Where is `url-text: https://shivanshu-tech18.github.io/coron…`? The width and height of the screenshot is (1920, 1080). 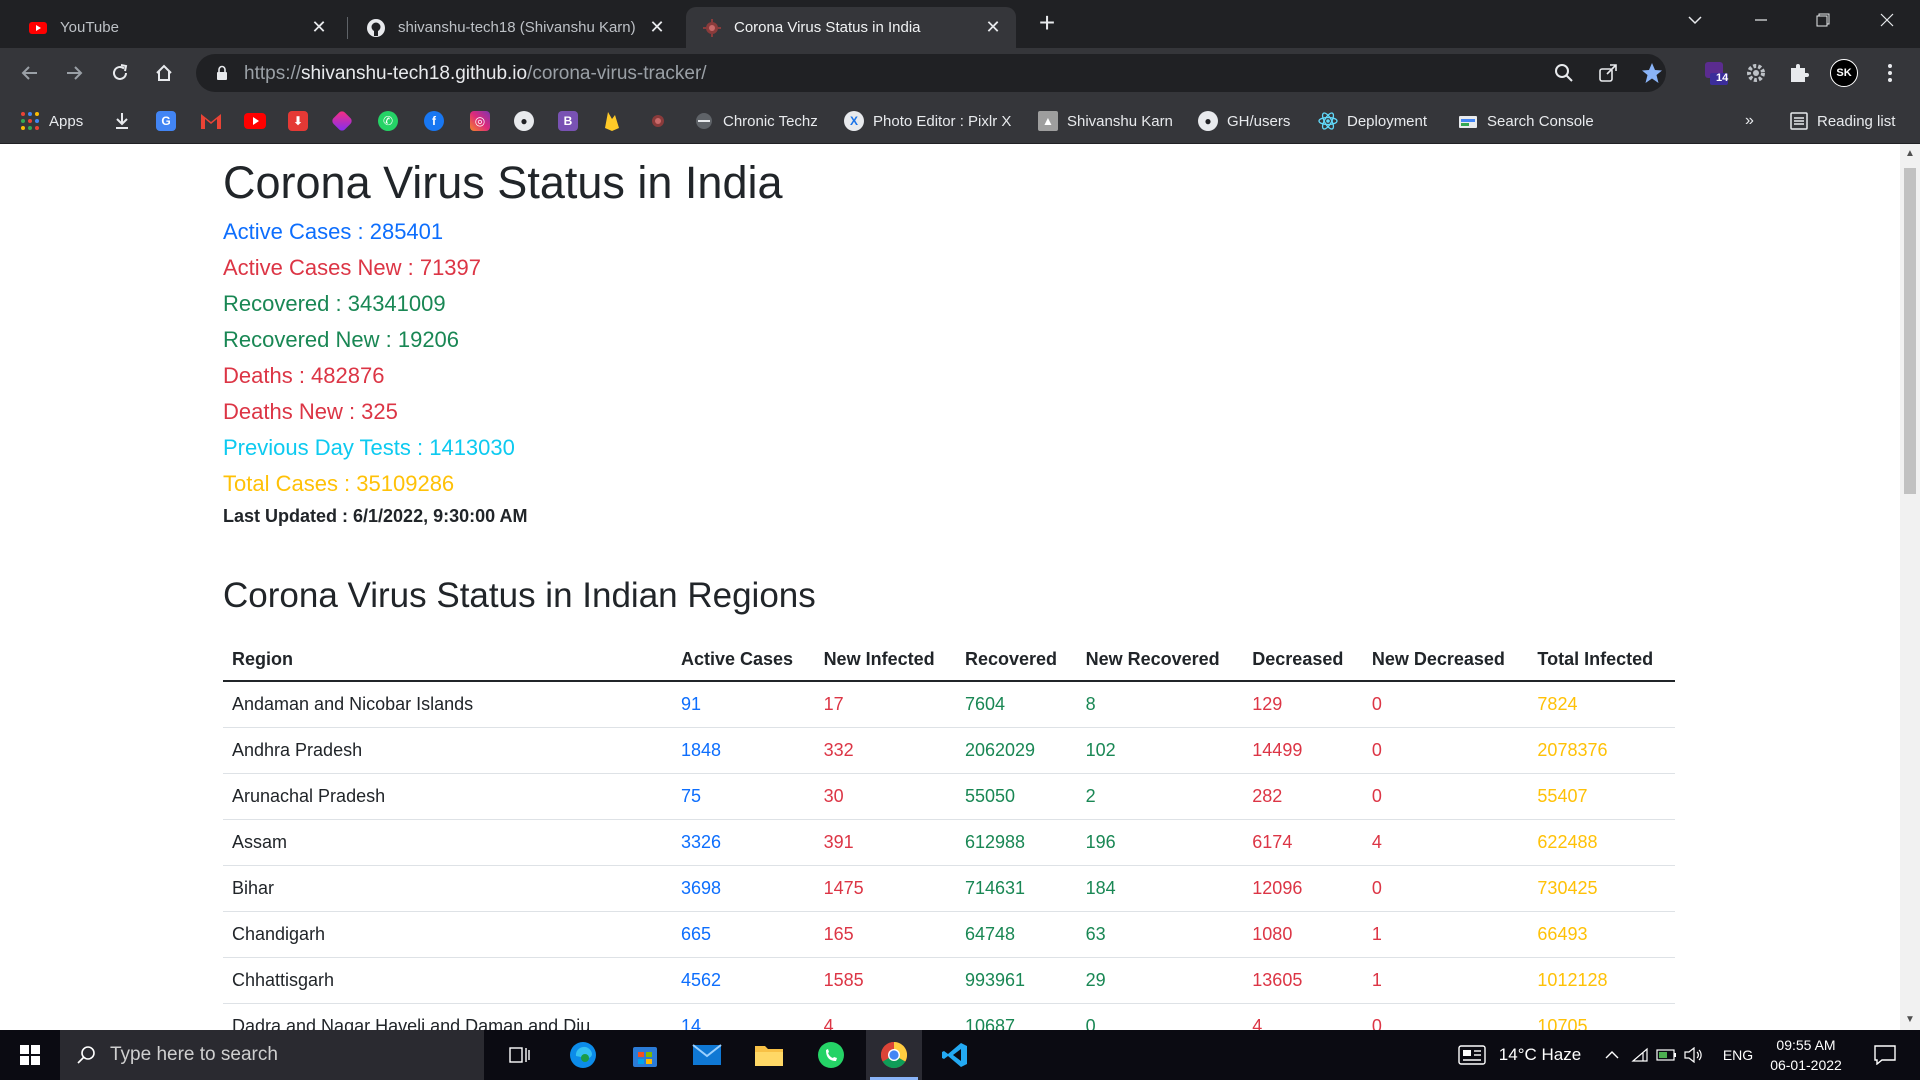 url-text: https://shivanshu-tech18.github.io/coron… is located at coordinates (475, 74).